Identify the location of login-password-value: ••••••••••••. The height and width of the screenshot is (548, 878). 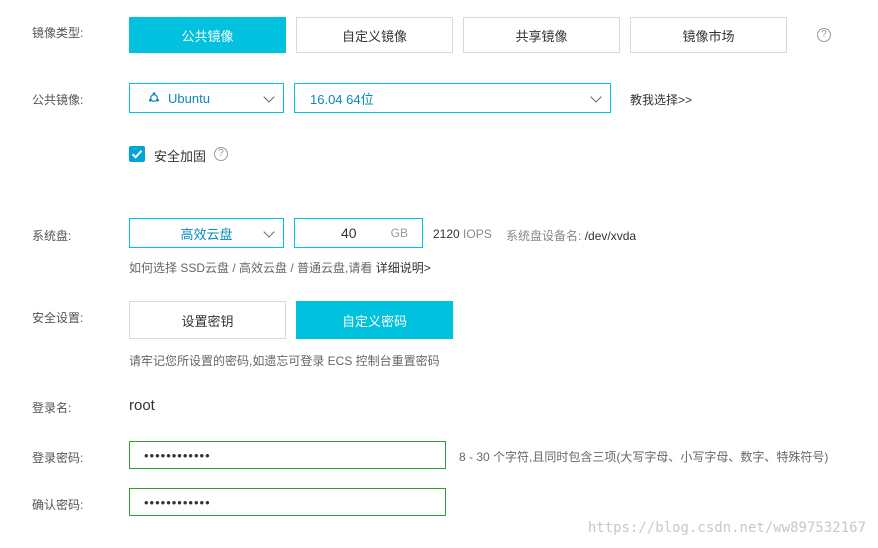
(177, 455).